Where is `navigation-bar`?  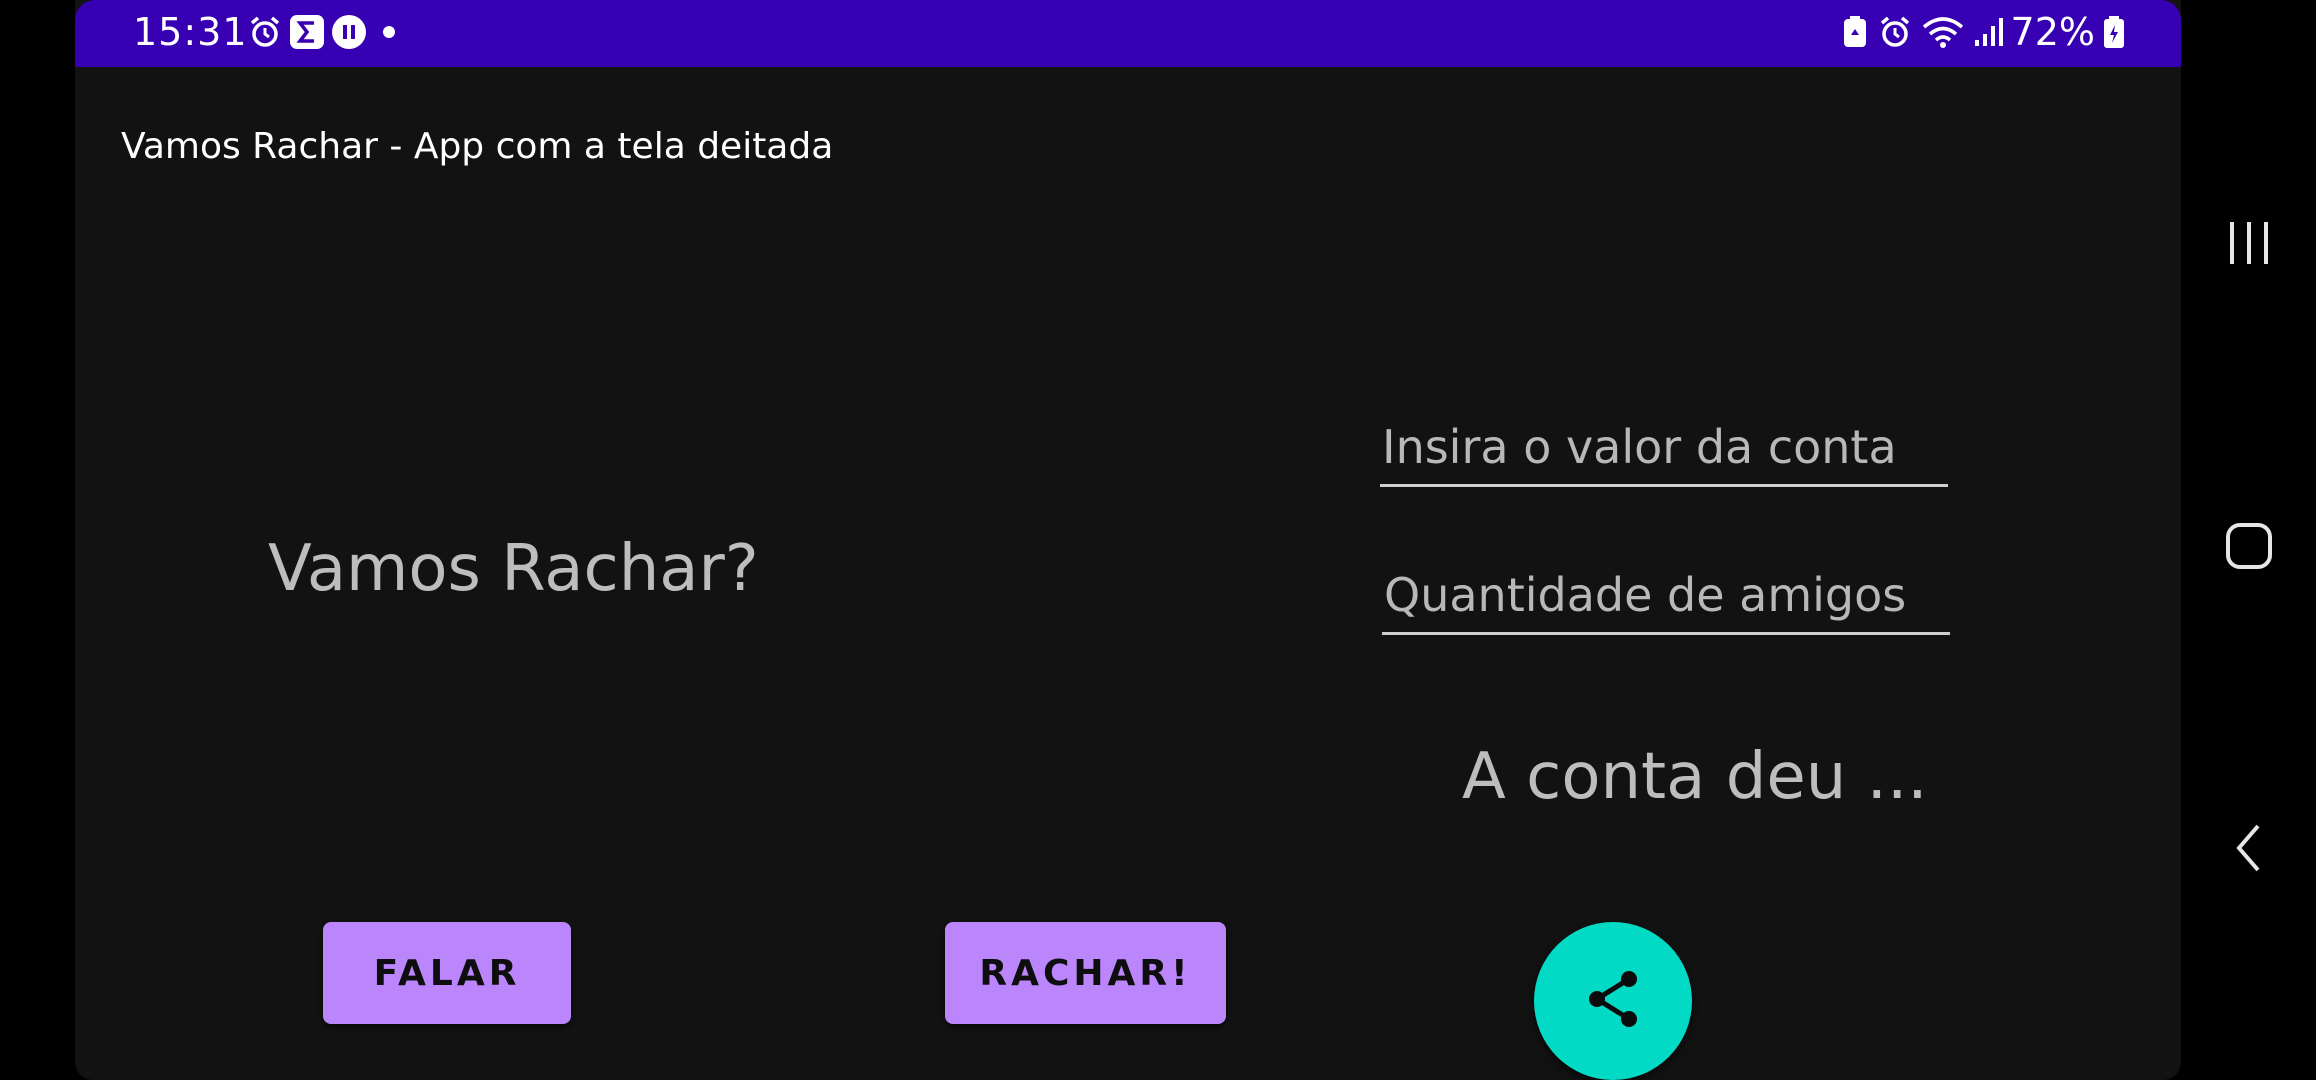 navigation-bar is located at coordinates (2248, 540).